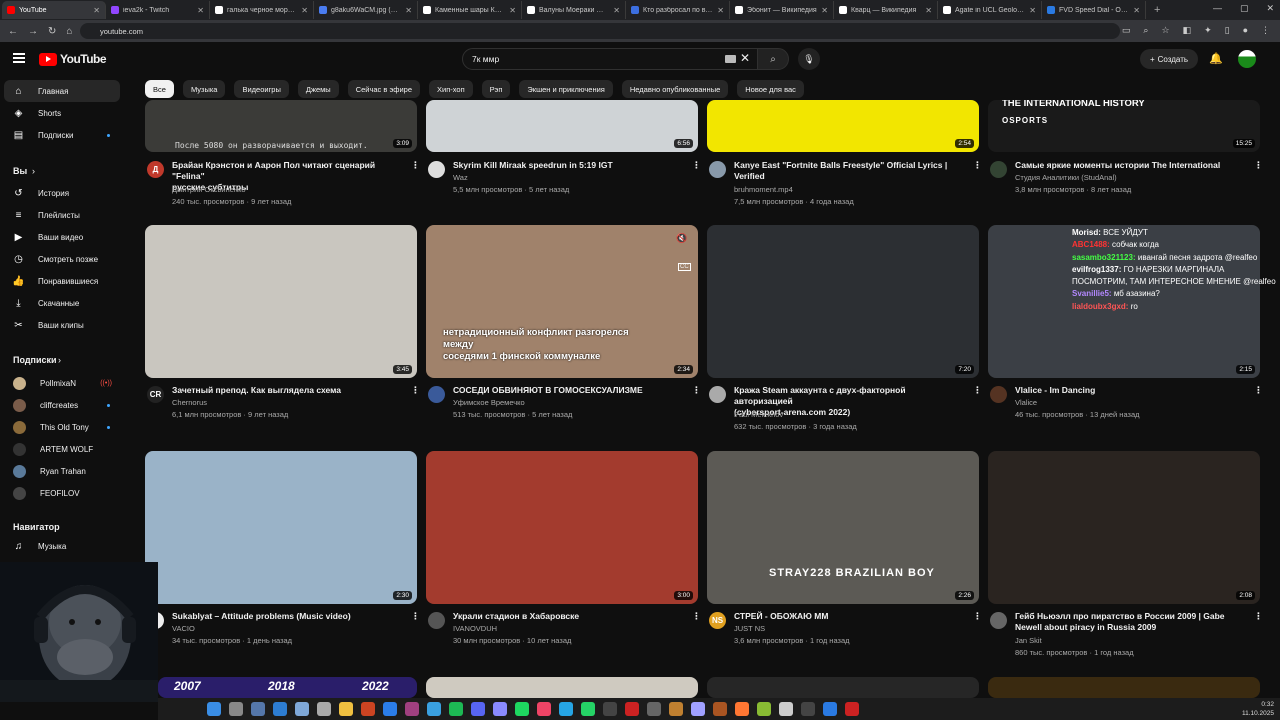 The height and width of the screenshot is (720, 1280). Describe the element at coordinates (62, 427) in the screenshot. I see `sidebar-subscription: This Old Tony` at that location.